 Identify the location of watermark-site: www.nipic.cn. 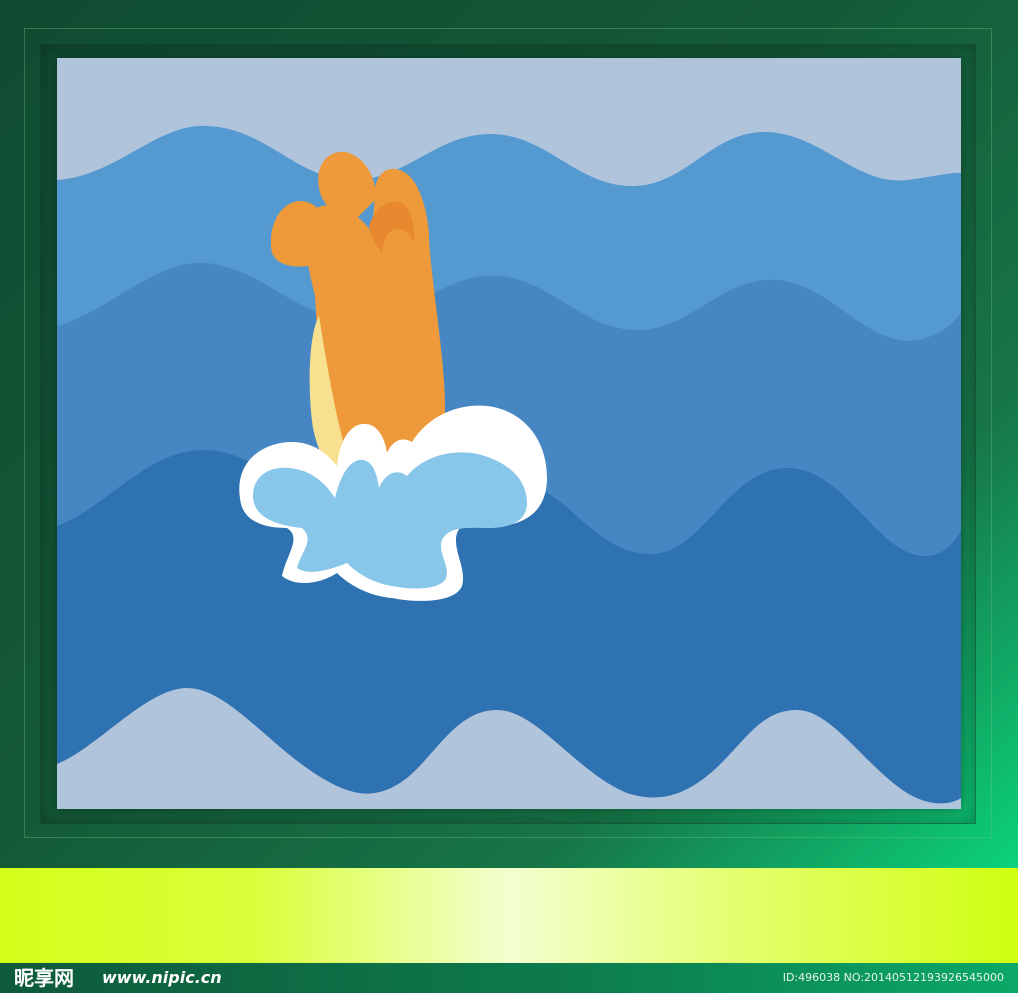
(162, 977).